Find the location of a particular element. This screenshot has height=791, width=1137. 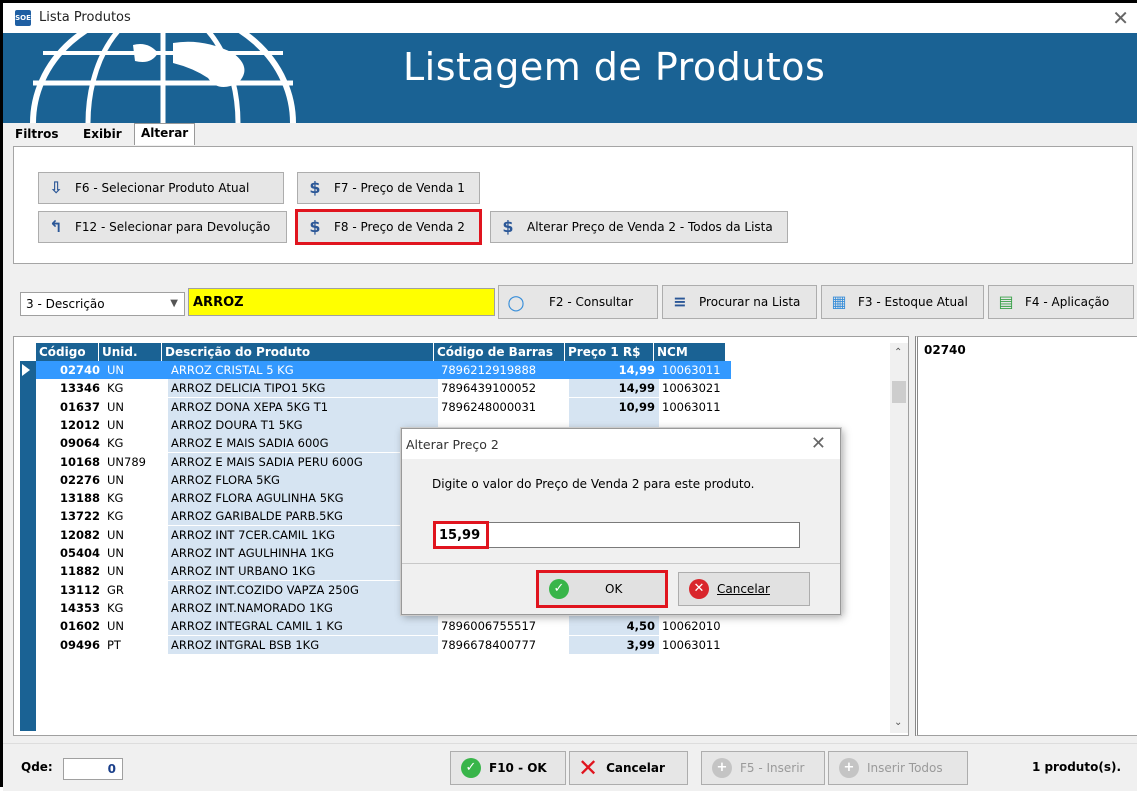

tab-alterar: Alterar is located at coordinates (165, 134).